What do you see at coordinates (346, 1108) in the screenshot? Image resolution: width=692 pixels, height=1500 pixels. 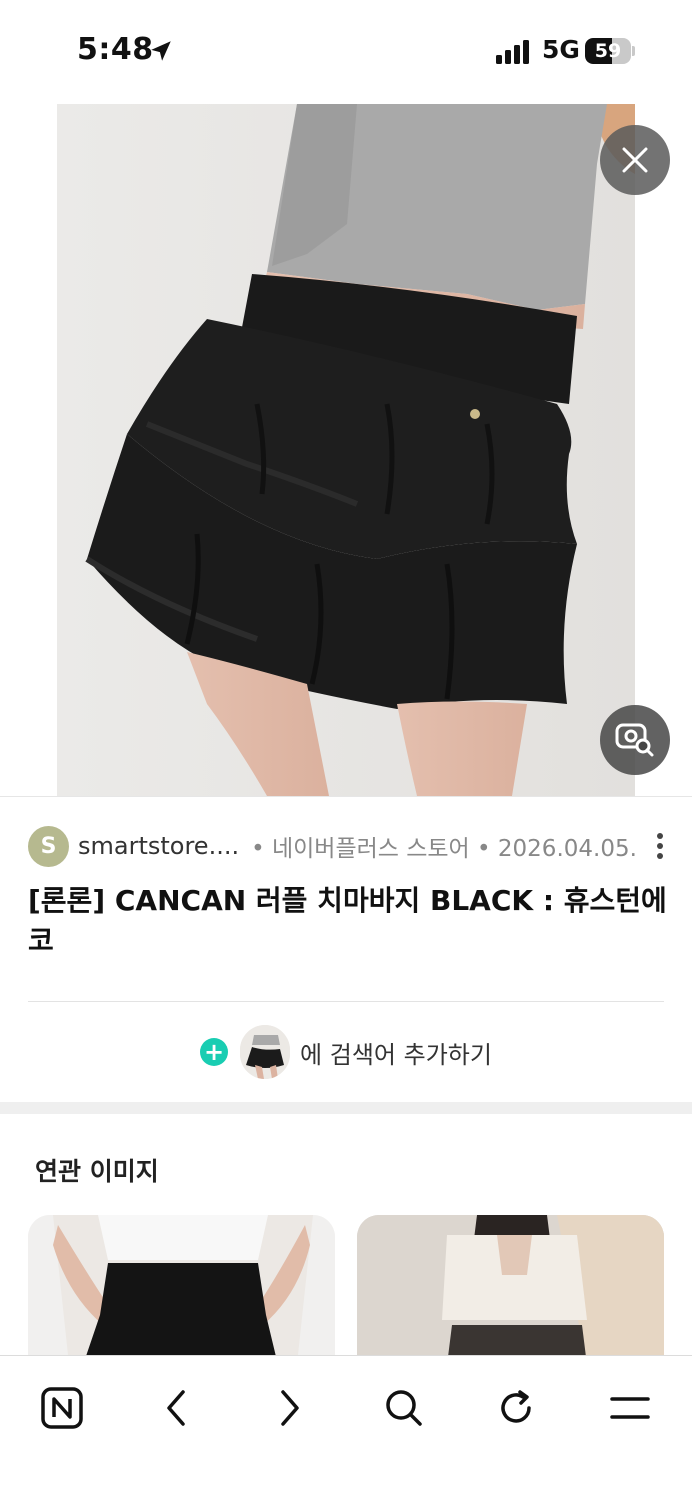 I see `section-gap` at bounding box center [346, 1108].